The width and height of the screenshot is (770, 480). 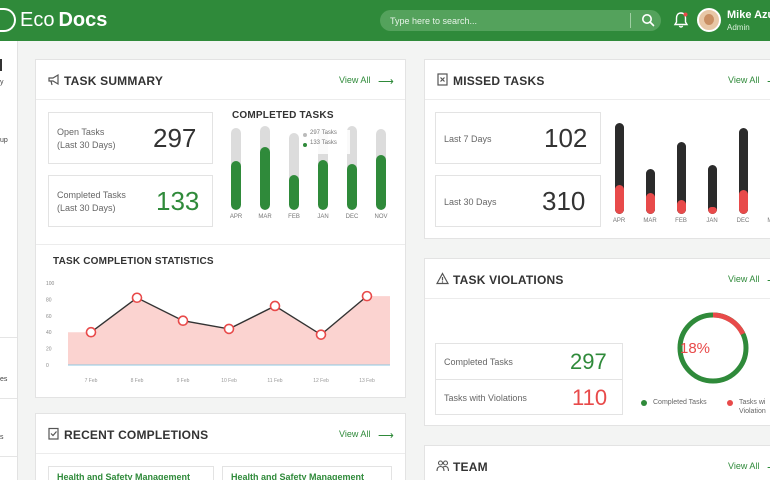 What do you see at coordinates (175, 138) in the screenshot?
I see `open-tasks-value: 297` at bounding box center [175, 138].